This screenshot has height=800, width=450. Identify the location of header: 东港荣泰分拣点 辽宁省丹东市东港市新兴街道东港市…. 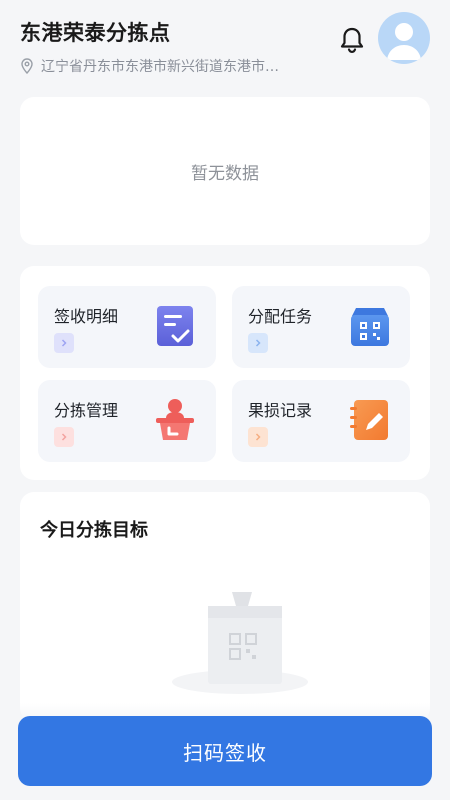
(225, 45).